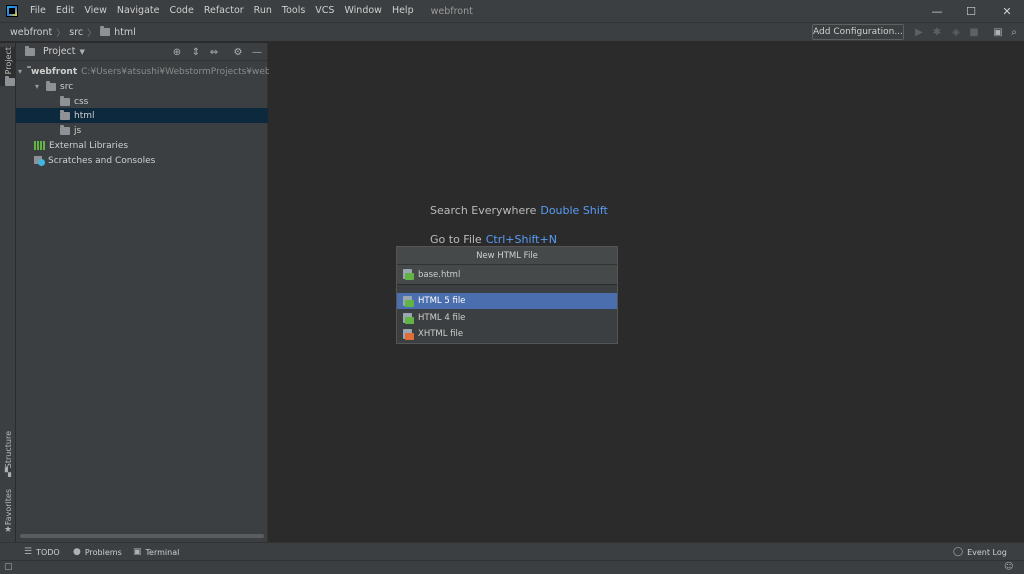 The image size is (1024, 574). I want to click on tree-row-external-libraries: External Libraries, so click(142, 145).